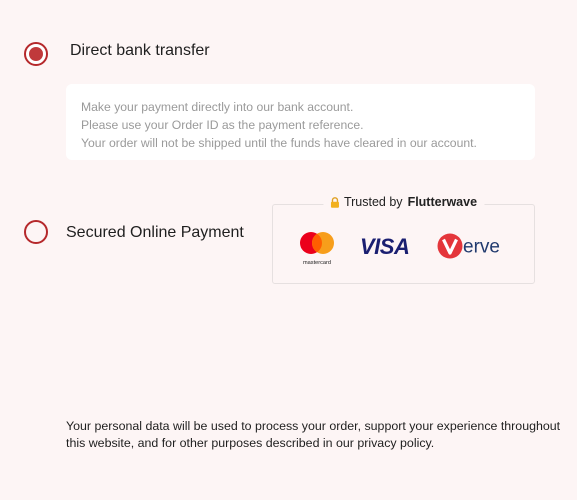 This screenshot has width=577, height=500. I want to click on verve-logo: erve, so click(473, 248).